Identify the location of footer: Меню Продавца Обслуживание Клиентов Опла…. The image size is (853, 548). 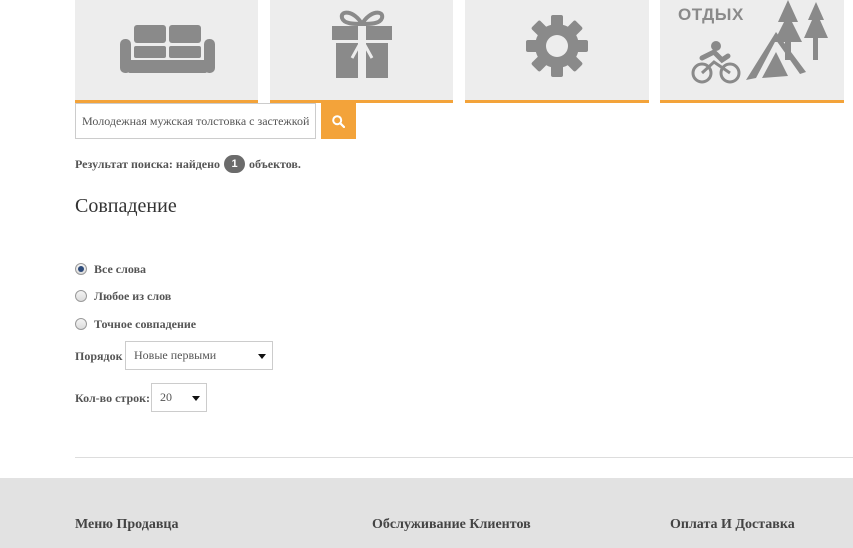
(426, 513).